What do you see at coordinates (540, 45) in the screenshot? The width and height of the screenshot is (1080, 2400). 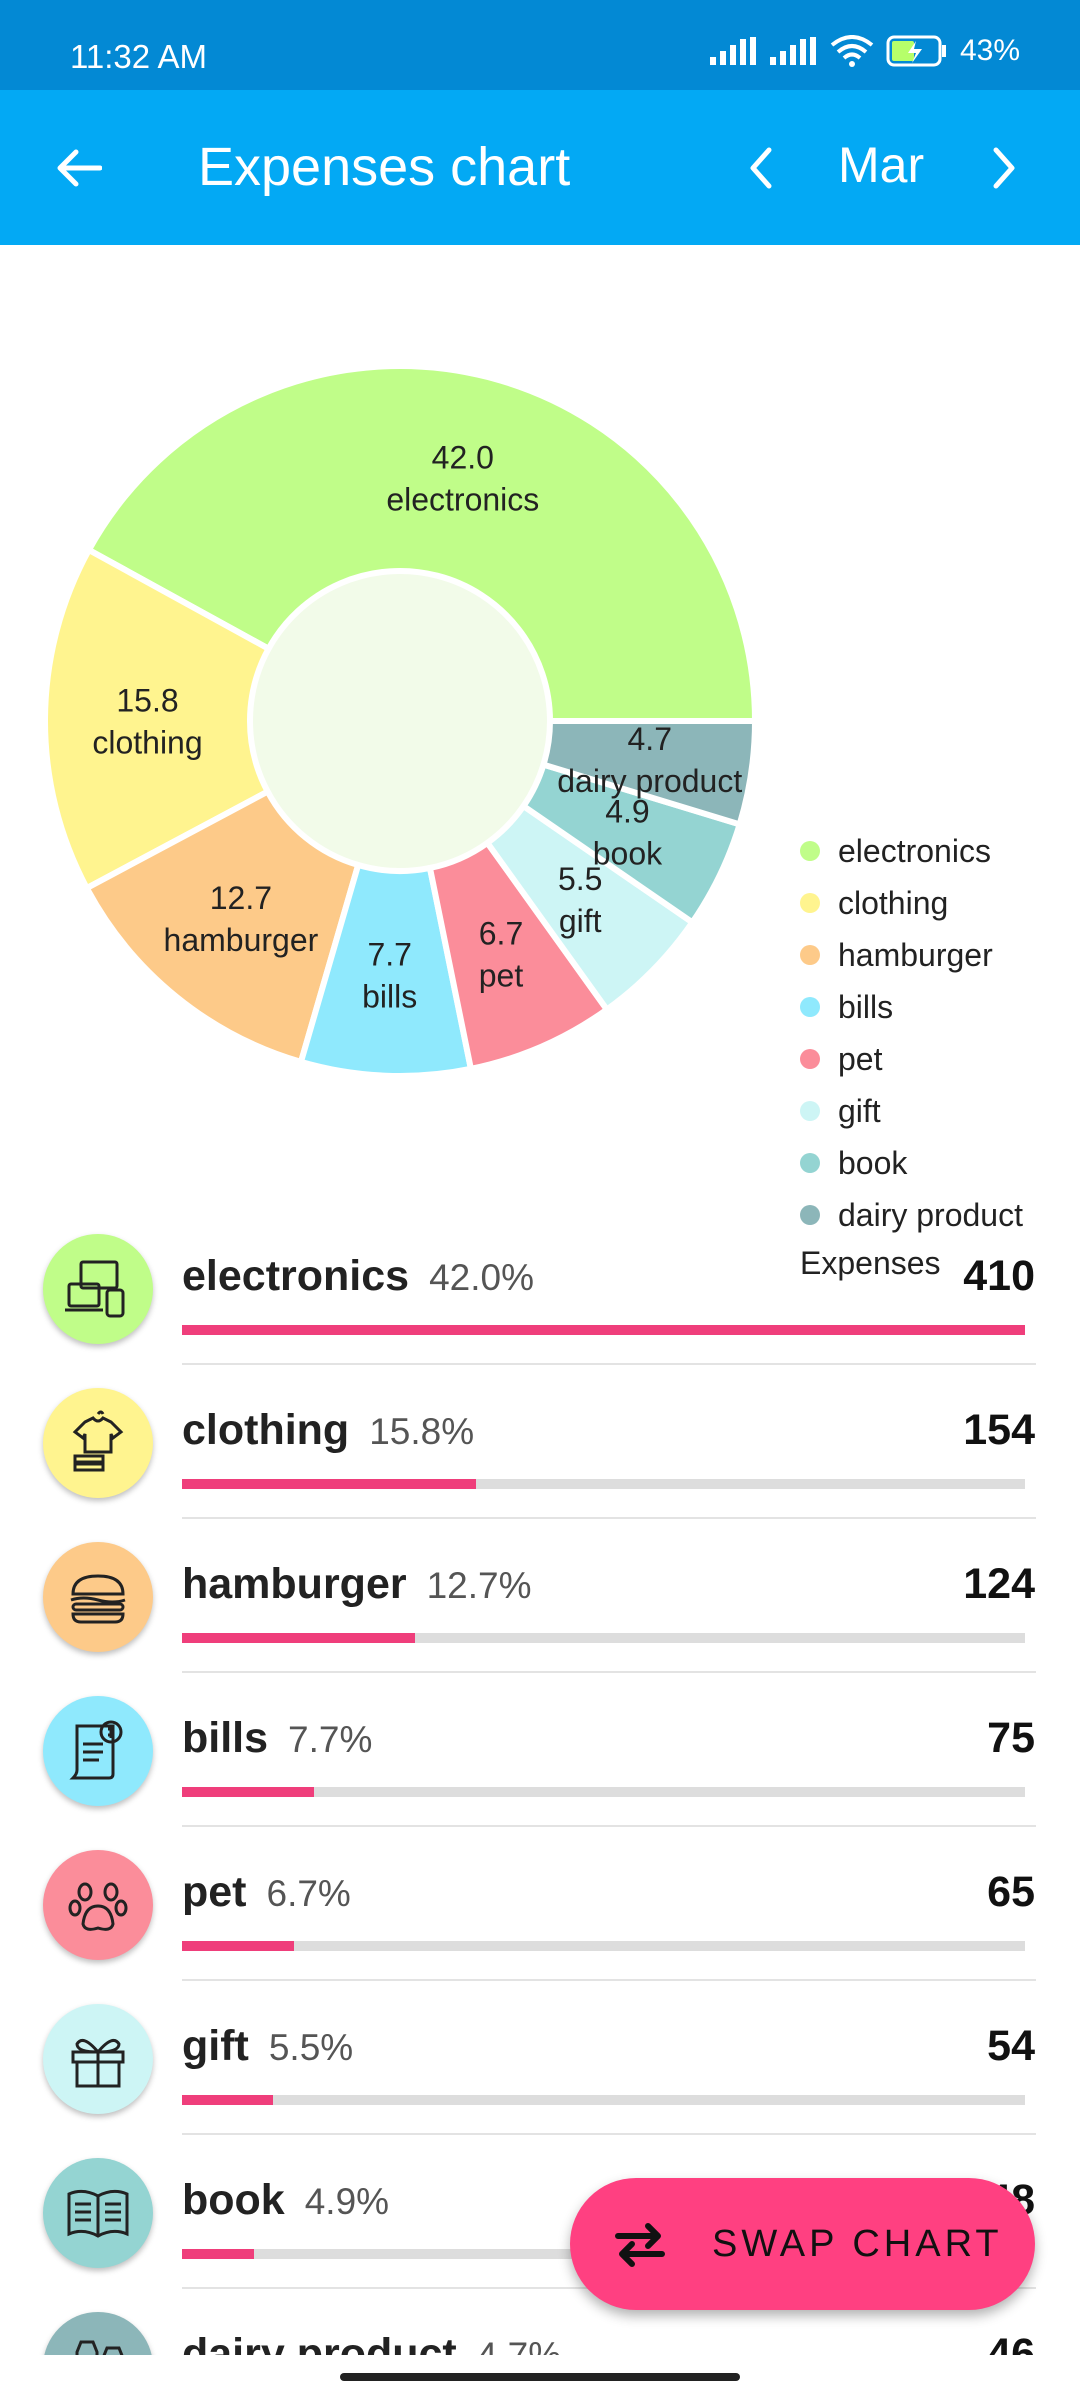 I see `status-bar: 11:32 AM 43%` at bounding box center [540, 45].